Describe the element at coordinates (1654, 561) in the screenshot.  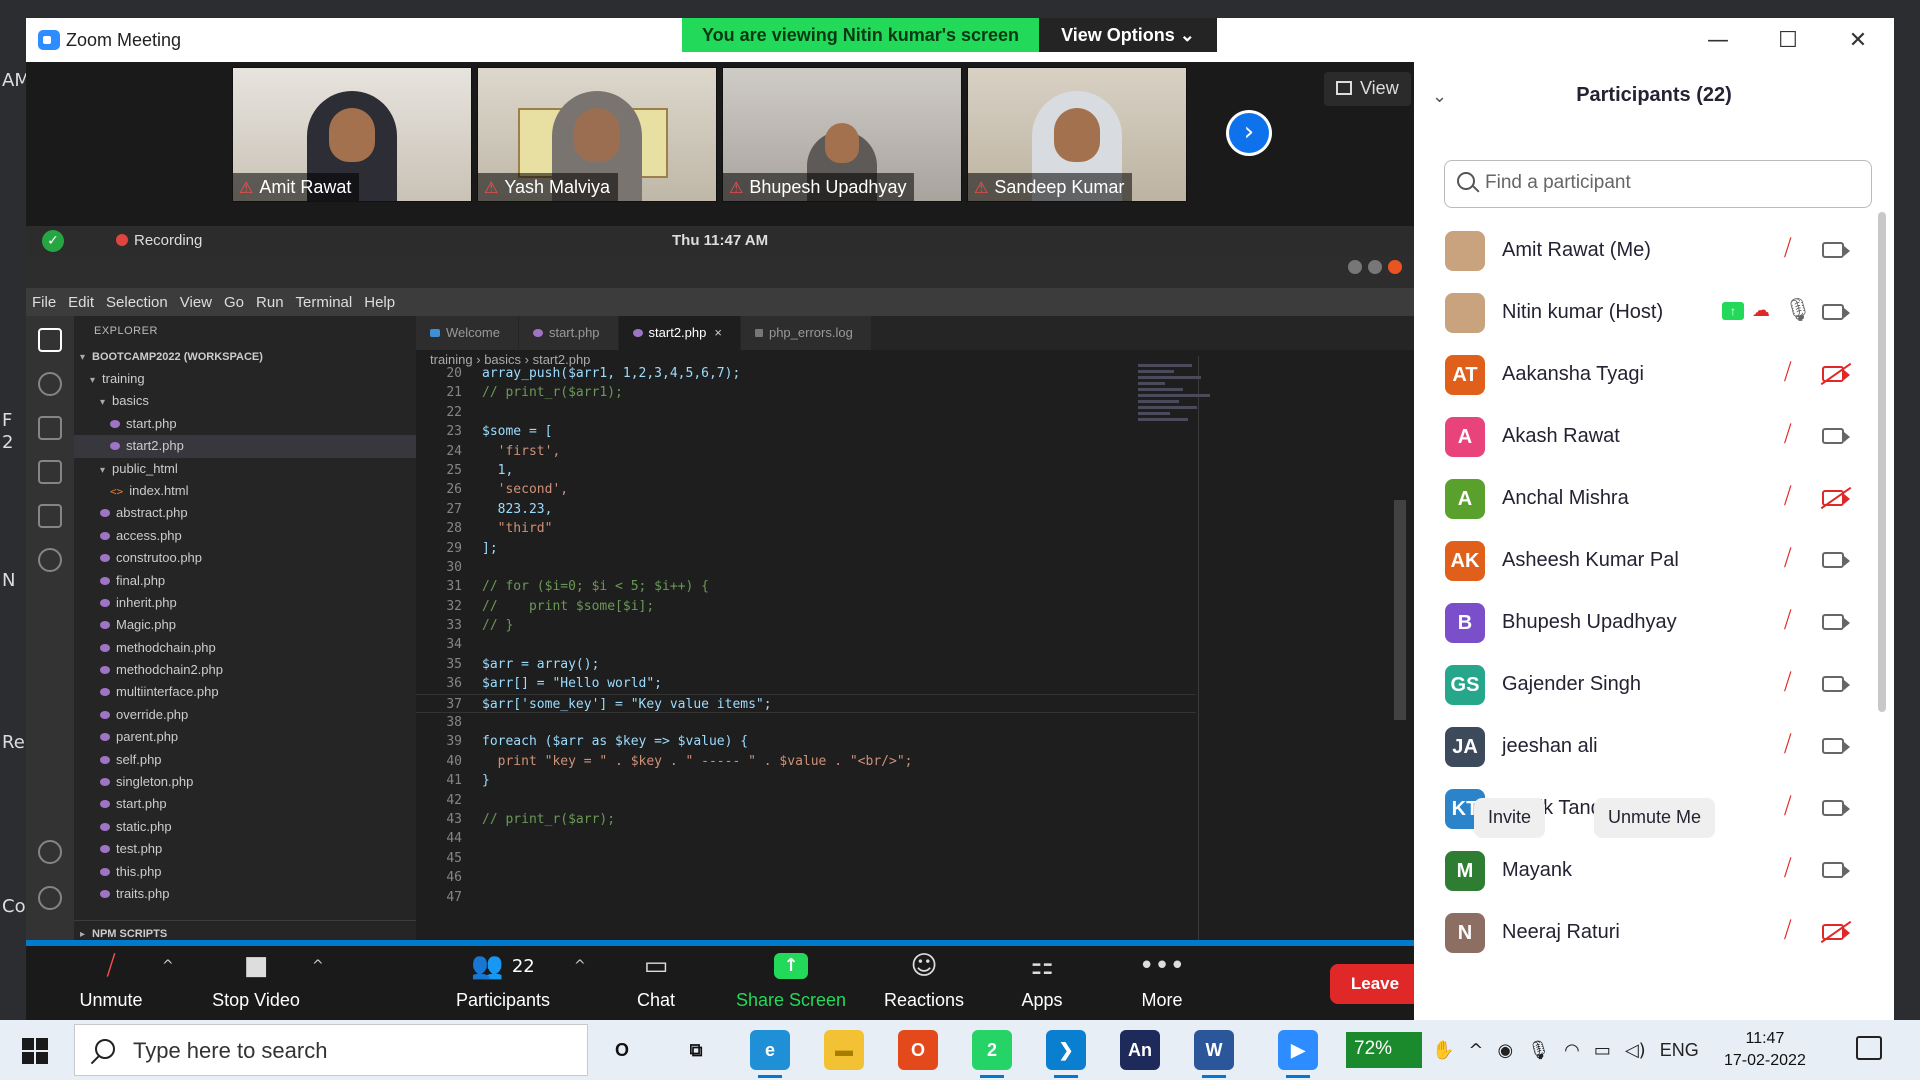
I see `participant-row: AK Asheesh Kumar Pal ⧸` at that location.